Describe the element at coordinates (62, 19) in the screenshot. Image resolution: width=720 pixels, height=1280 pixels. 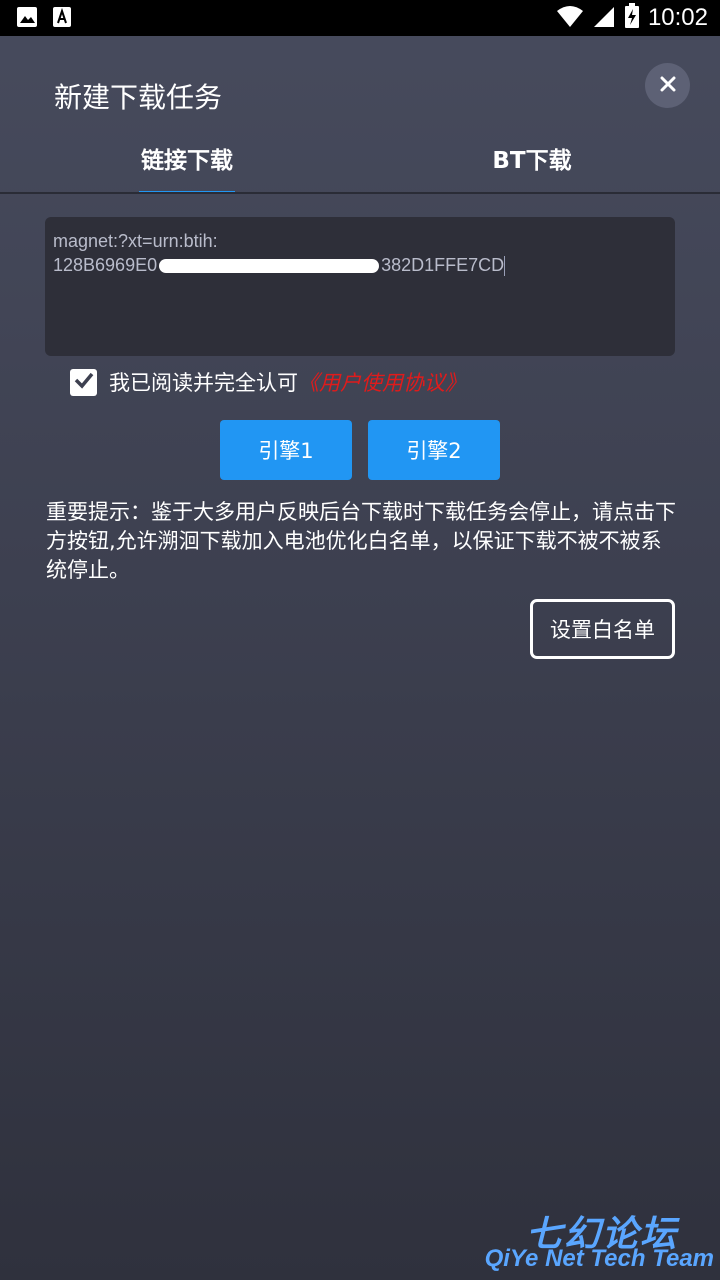
I see `font-icon` at that location.